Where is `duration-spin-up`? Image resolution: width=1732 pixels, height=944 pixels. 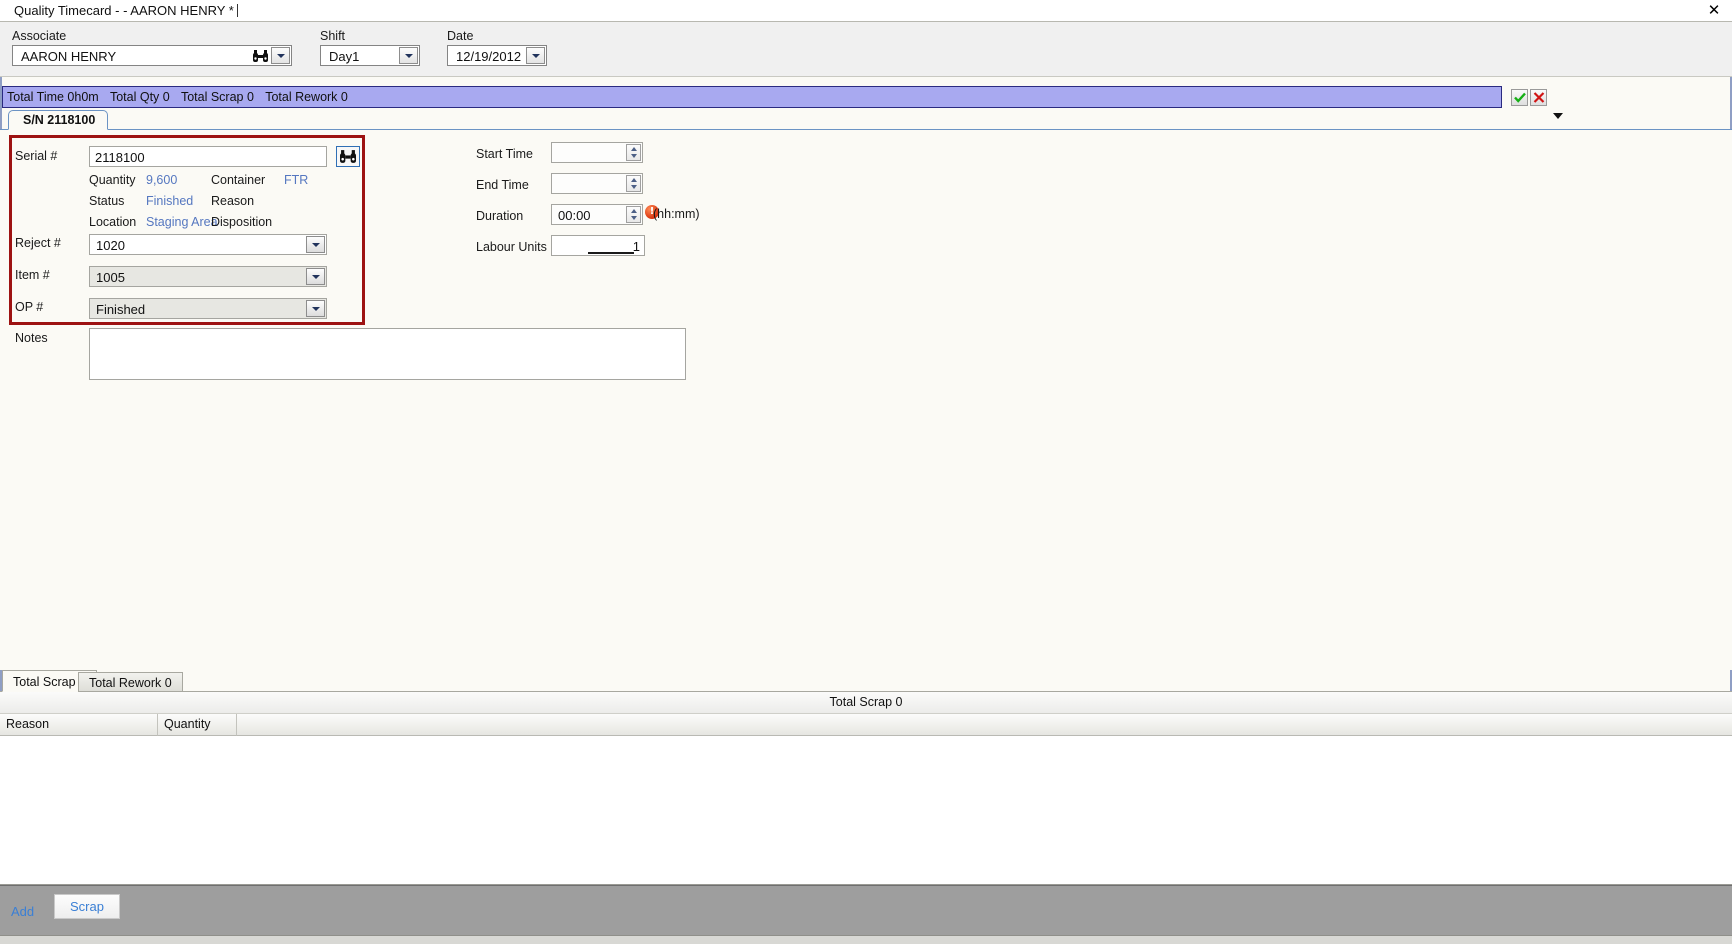 duration-spin-up is located at coordinates (633, 211).